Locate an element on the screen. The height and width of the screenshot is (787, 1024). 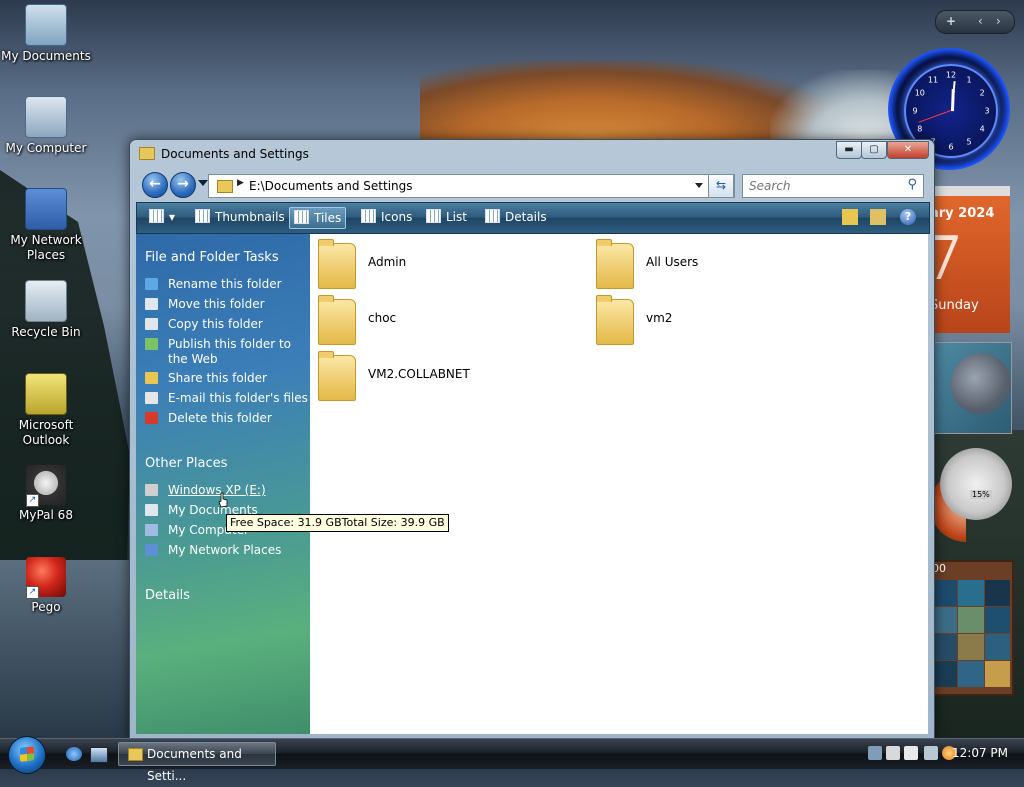
memory-meter-gadget: 15% is located at coordinates (976, 484).